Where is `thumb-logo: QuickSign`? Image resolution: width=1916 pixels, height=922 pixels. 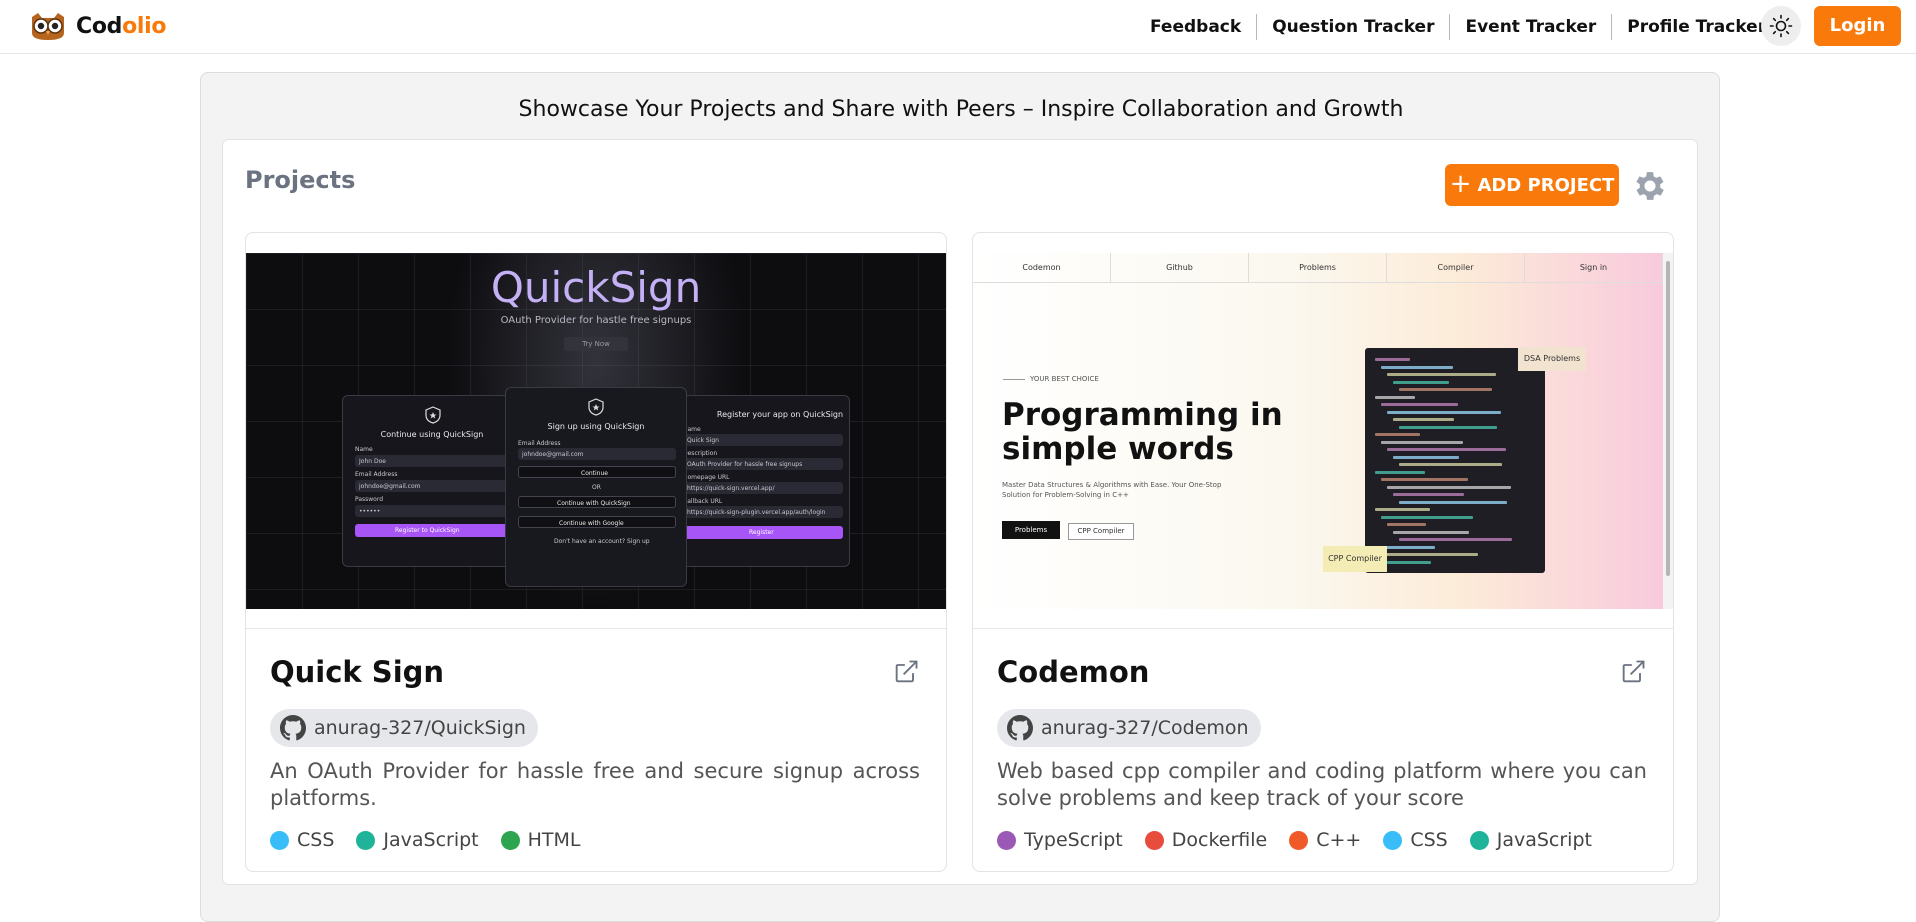
thumb-logo: QuickSign is located at coordinates (596, 287).